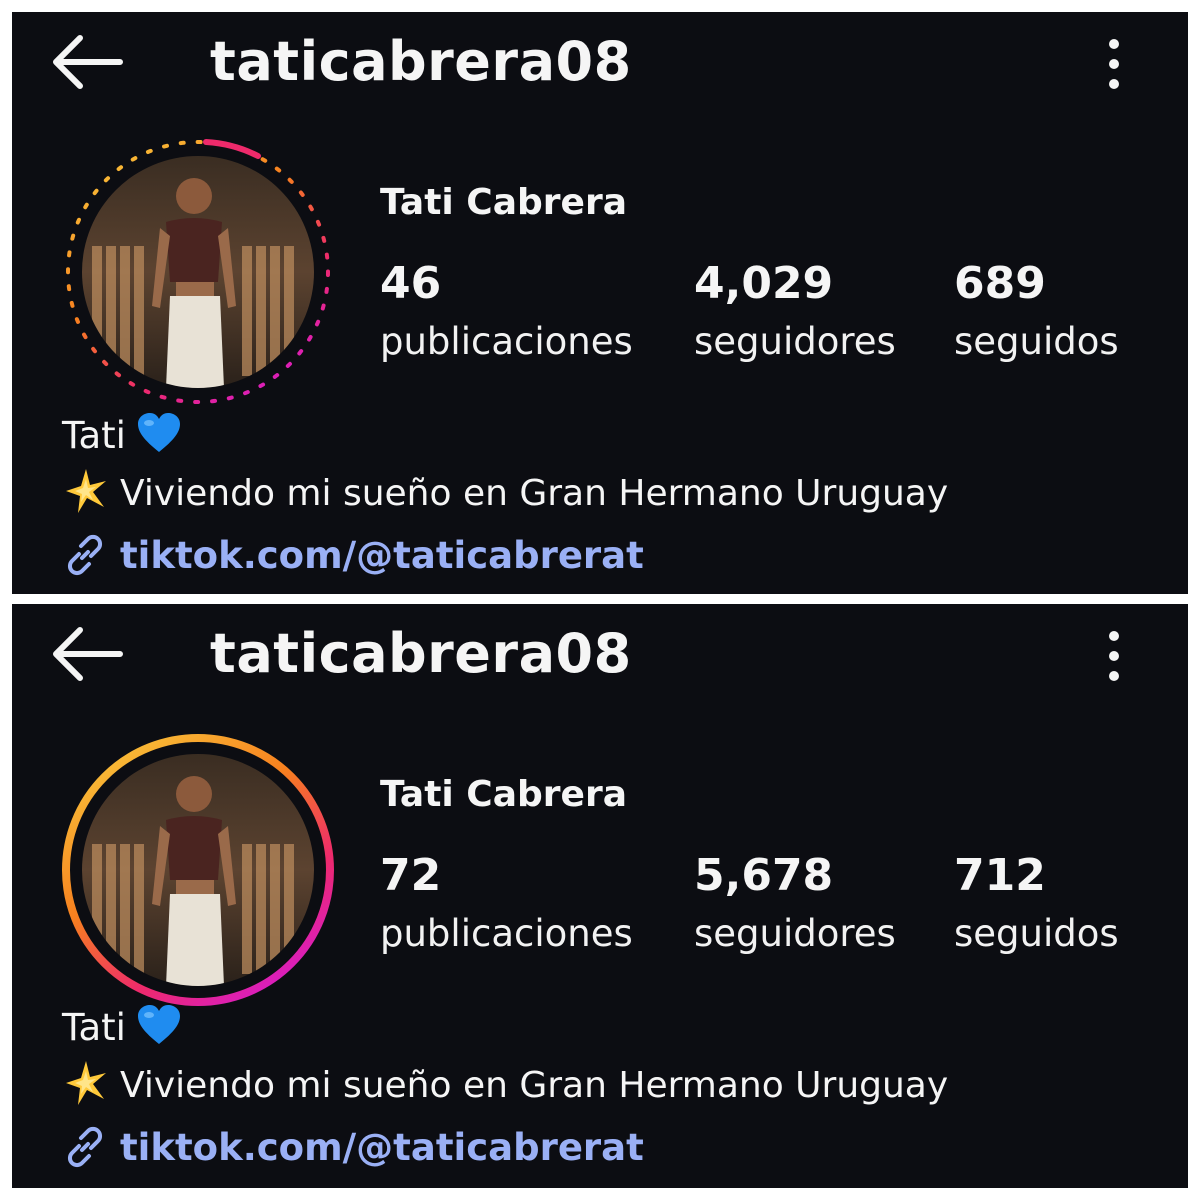 This screenshot has height=1200, width=1200. Describe the element at coordinates (1000, 283) in the screenshot. I see `stat-following-value: 689` at that location.